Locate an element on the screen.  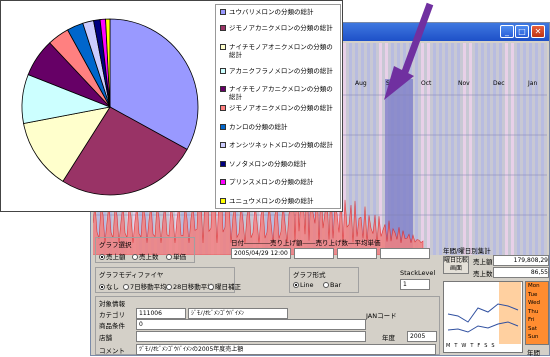
legend-label: オンシツネットメロンの分類の総計 is located at coordinates (281, 145).